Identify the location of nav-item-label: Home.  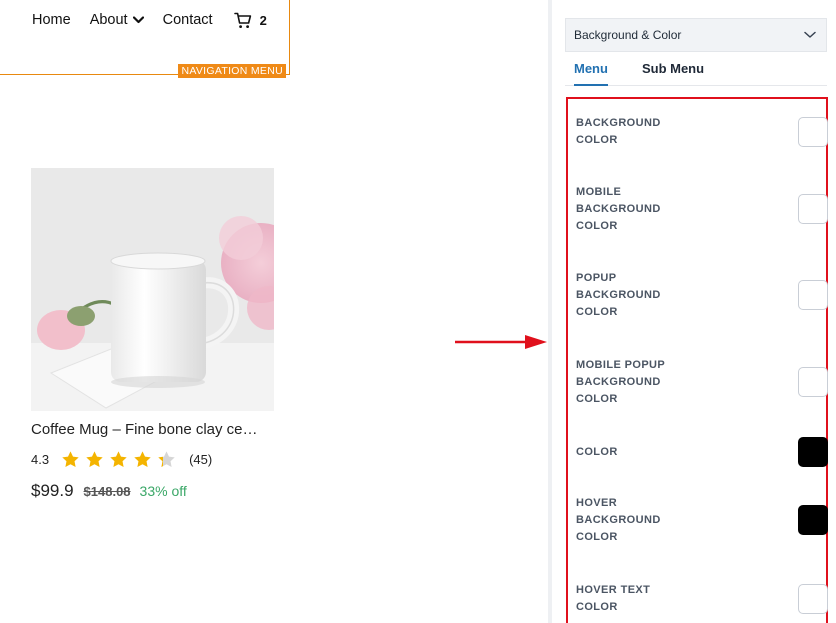
(51, 20).